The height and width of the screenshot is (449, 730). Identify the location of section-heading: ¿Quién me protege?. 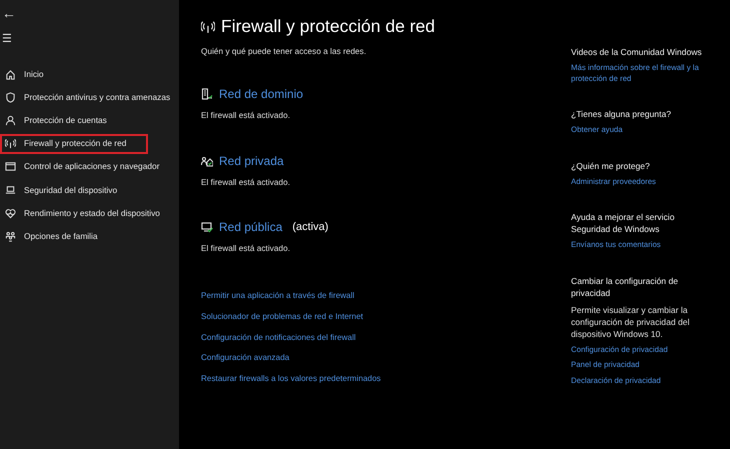
(611, 166).